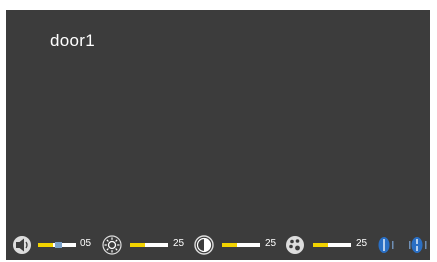 This screenshot has height=262, width=437. I want to click on volume-control: 05, so click(57, 245).